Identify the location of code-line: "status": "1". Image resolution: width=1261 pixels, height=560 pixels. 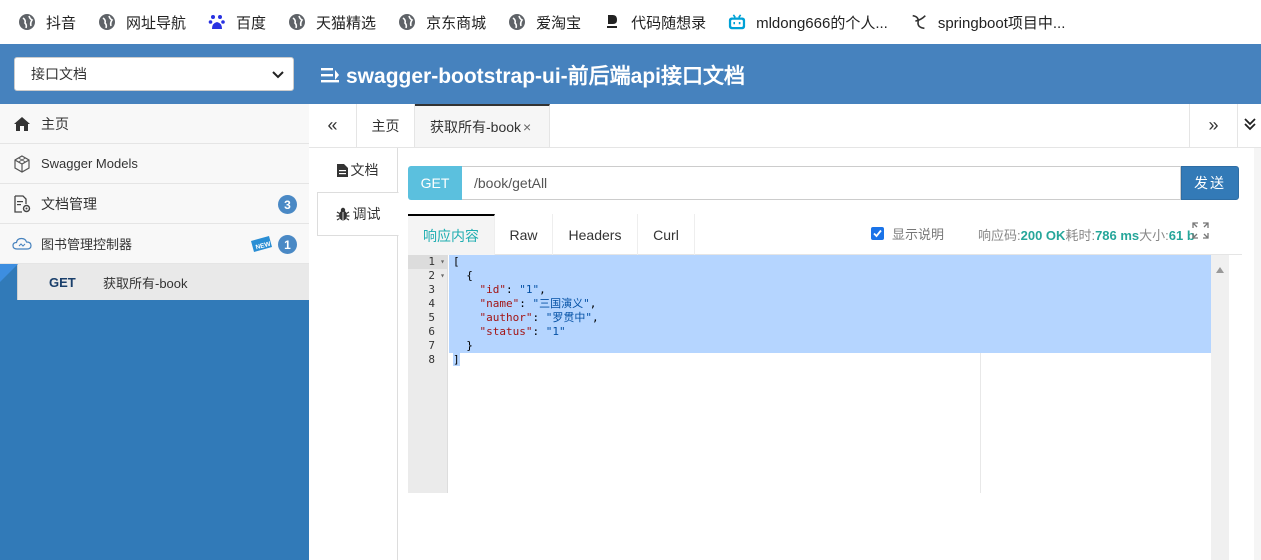
(835, 332).